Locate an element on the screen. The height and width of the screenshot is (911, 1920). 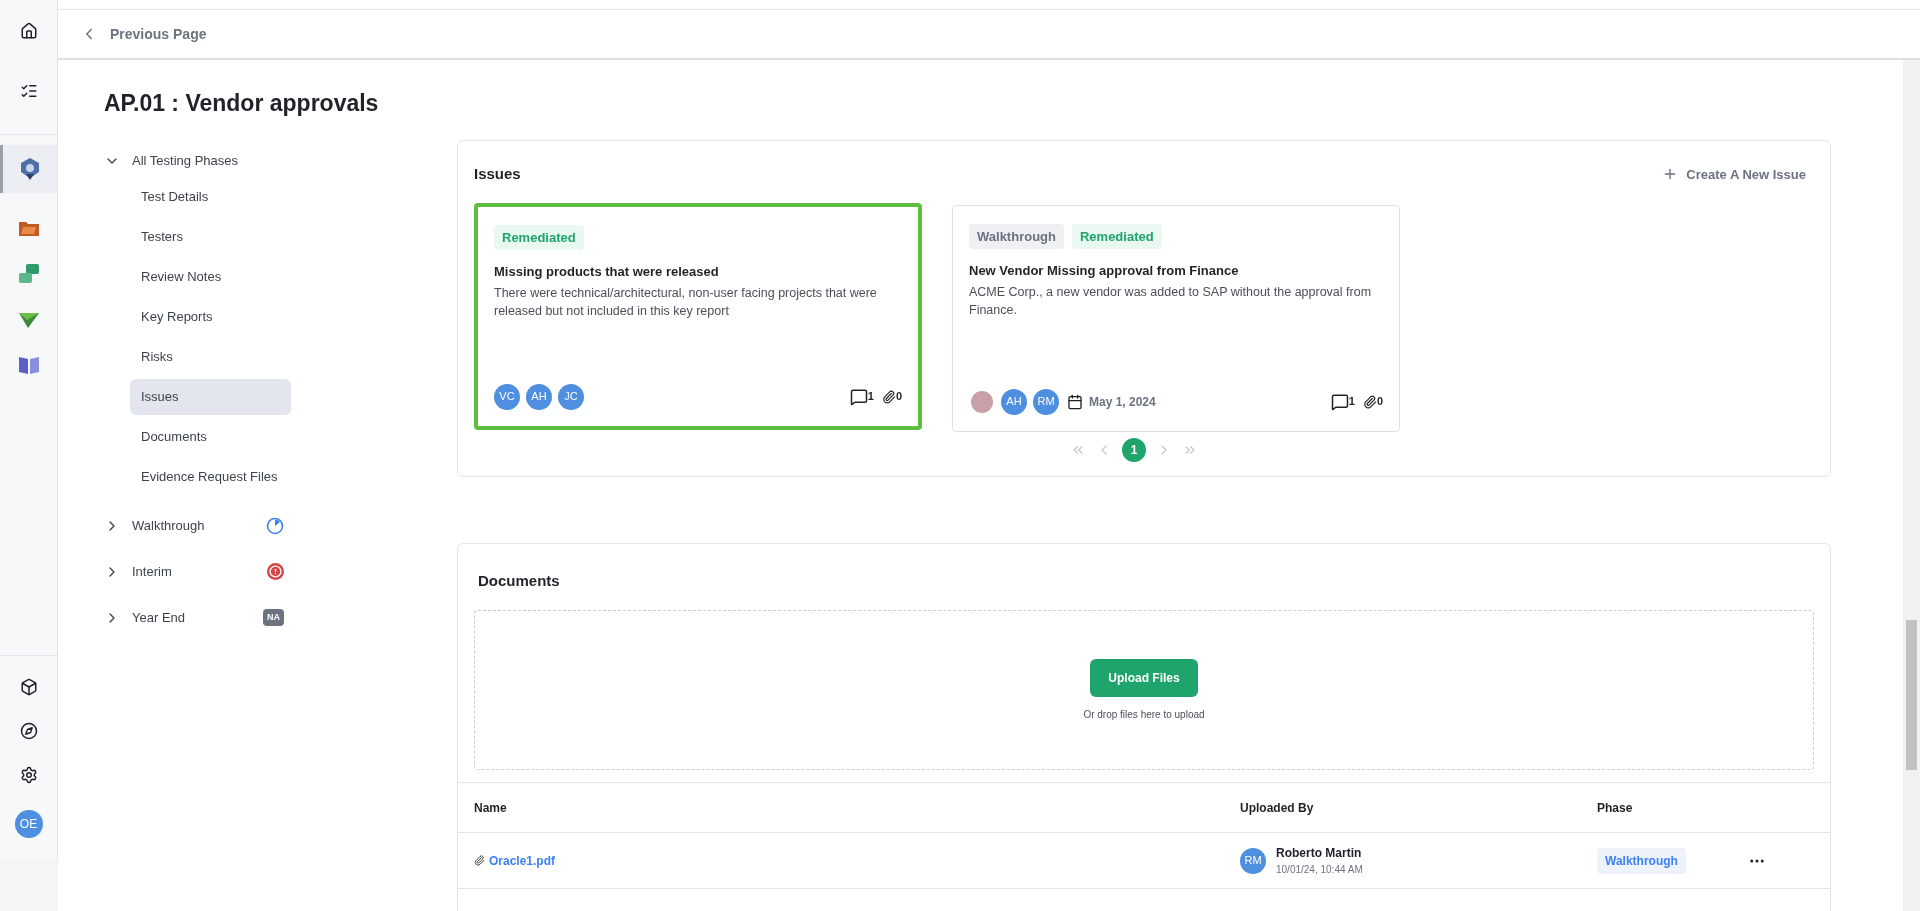
user-avatar: VC is located at coordinates (507, 396).